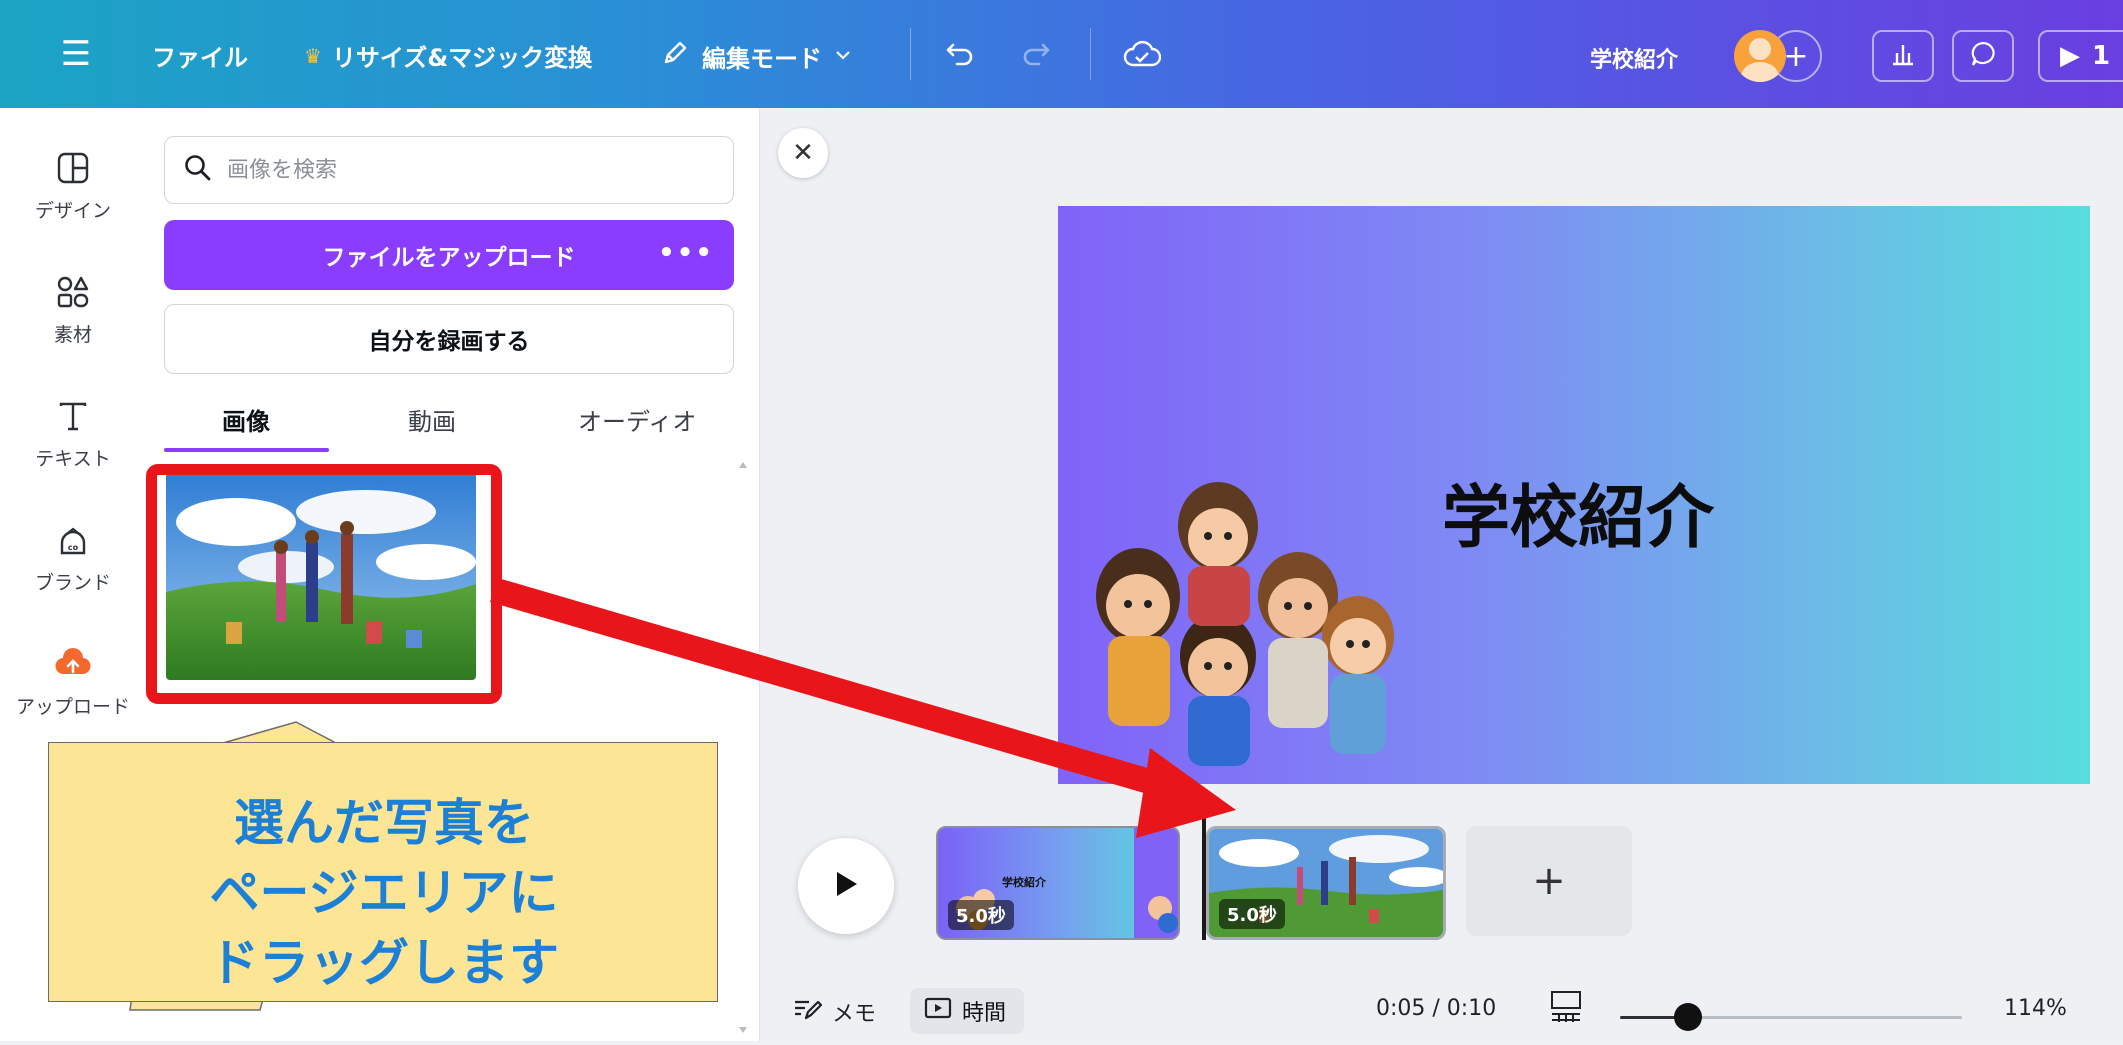 This screenshot has width=2123, height=1045. What do you see at coordinates (72, 583) in the screenshot?
I see `rail-label: ブランド` at bounding box center [72, 583].